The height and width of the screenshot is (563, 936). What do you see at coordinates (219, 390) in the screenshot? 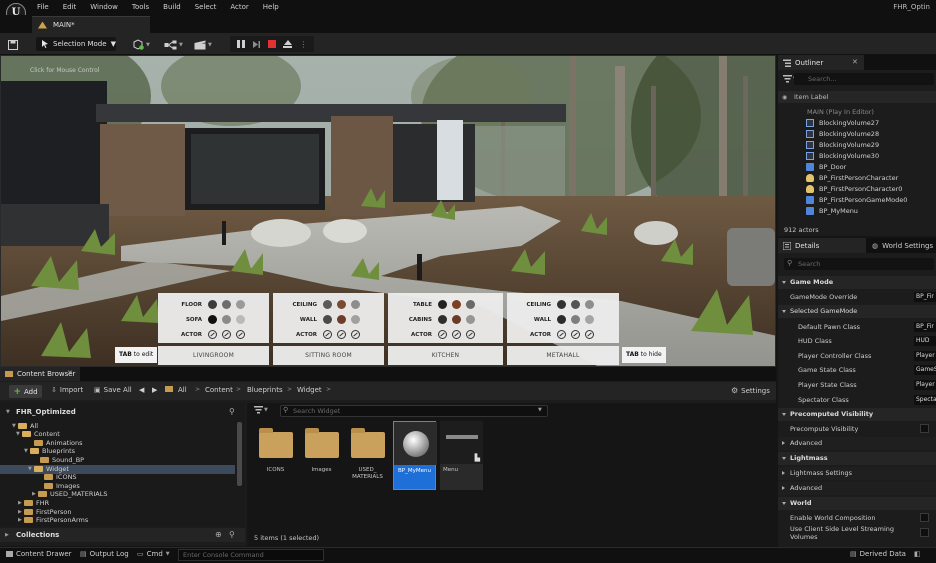
I see `breadcrumb-content: Content` at bounding box center [219, 390].